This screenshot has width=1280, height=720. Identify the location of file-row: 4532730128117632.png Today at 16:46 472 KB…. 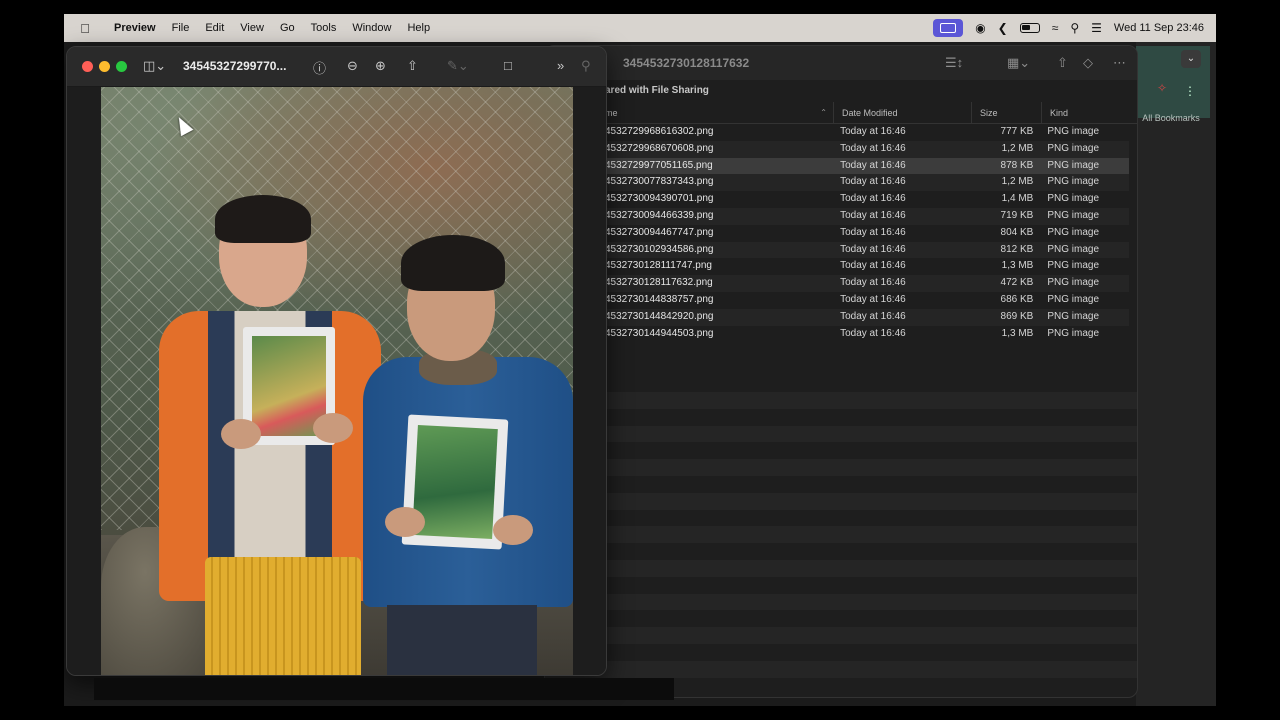
(837, 283).